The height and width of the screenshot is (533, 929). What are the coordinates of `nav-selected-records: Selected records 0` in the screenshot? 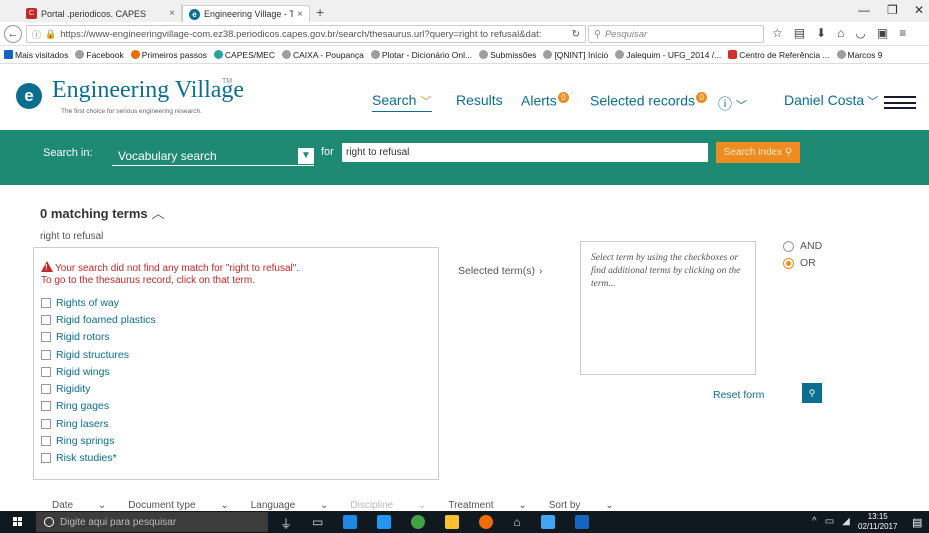 It's located at (649, 100).